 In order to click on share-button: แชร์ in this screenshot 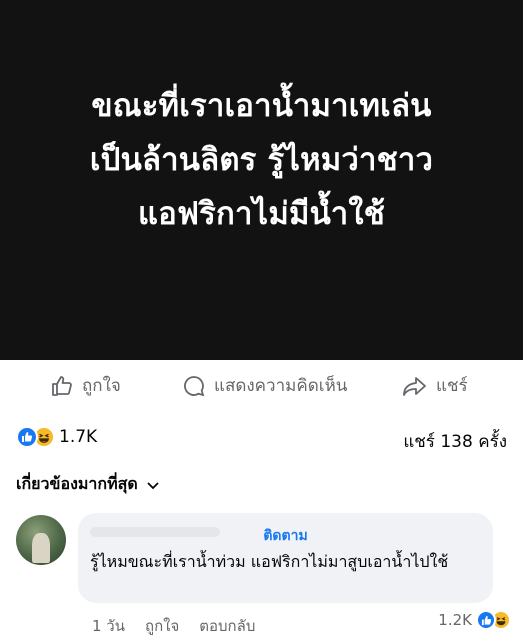, I will do `click(435, 385)`.